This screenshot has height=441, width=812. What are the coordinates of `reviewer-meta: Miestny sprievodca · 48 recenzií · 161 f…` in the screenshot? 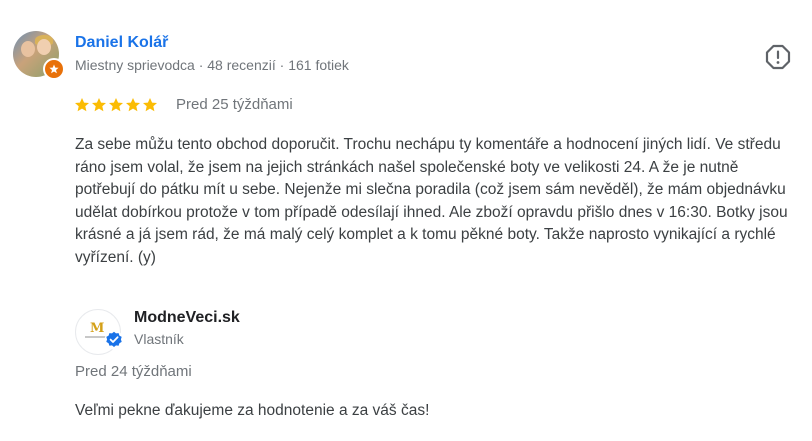 It's located at (212, 65).